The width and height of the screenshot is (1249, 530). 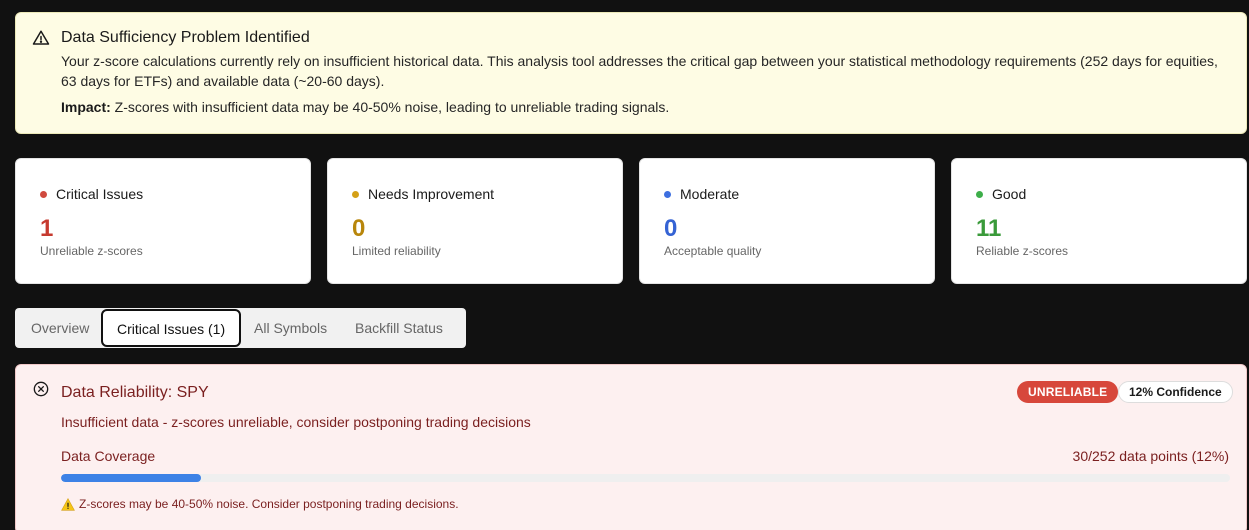 I want to click on card-value: 11, so click(x=989, y=228).